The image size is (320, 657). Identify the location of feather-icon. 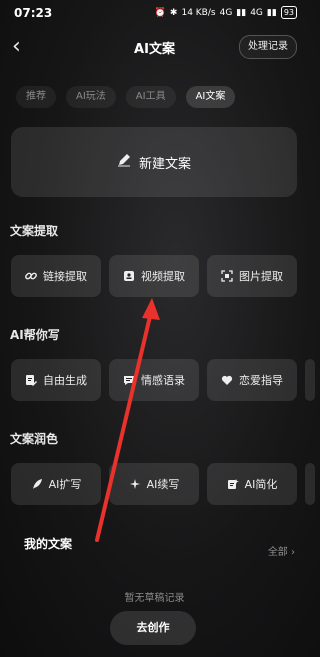
(37, 484).